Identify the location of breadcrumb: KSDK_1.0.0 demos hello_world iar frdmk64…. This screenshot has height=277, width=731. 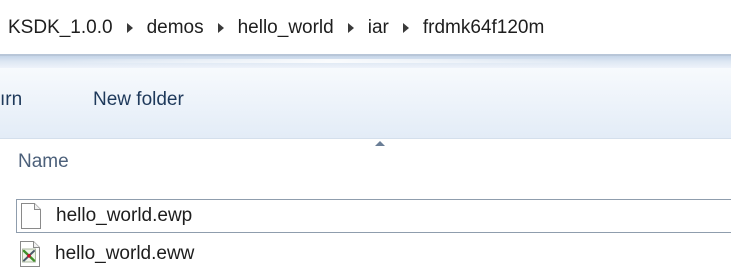
(276, 28).